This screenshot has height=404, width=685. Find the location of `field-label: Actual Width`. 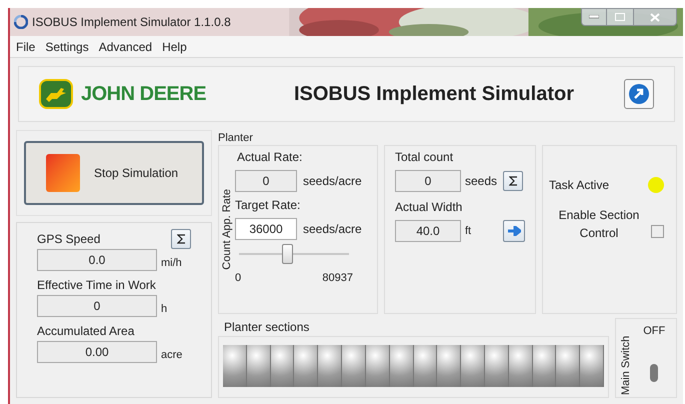

field-label: Actual Width is located at coordinates (429, 207).